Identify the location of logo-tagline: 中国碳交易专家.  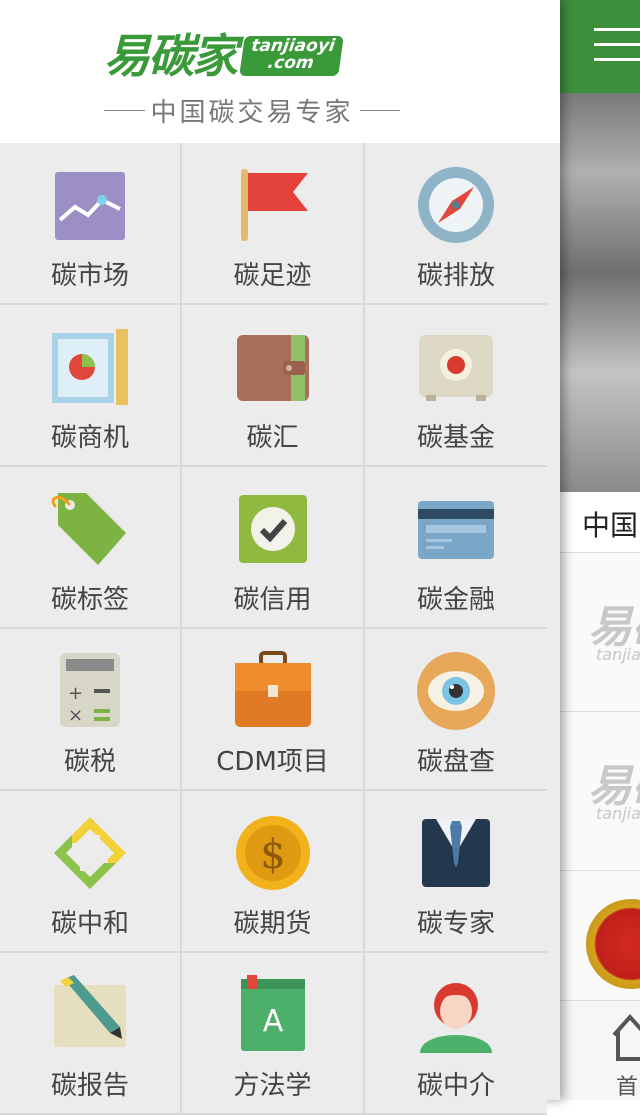
(252, 110).